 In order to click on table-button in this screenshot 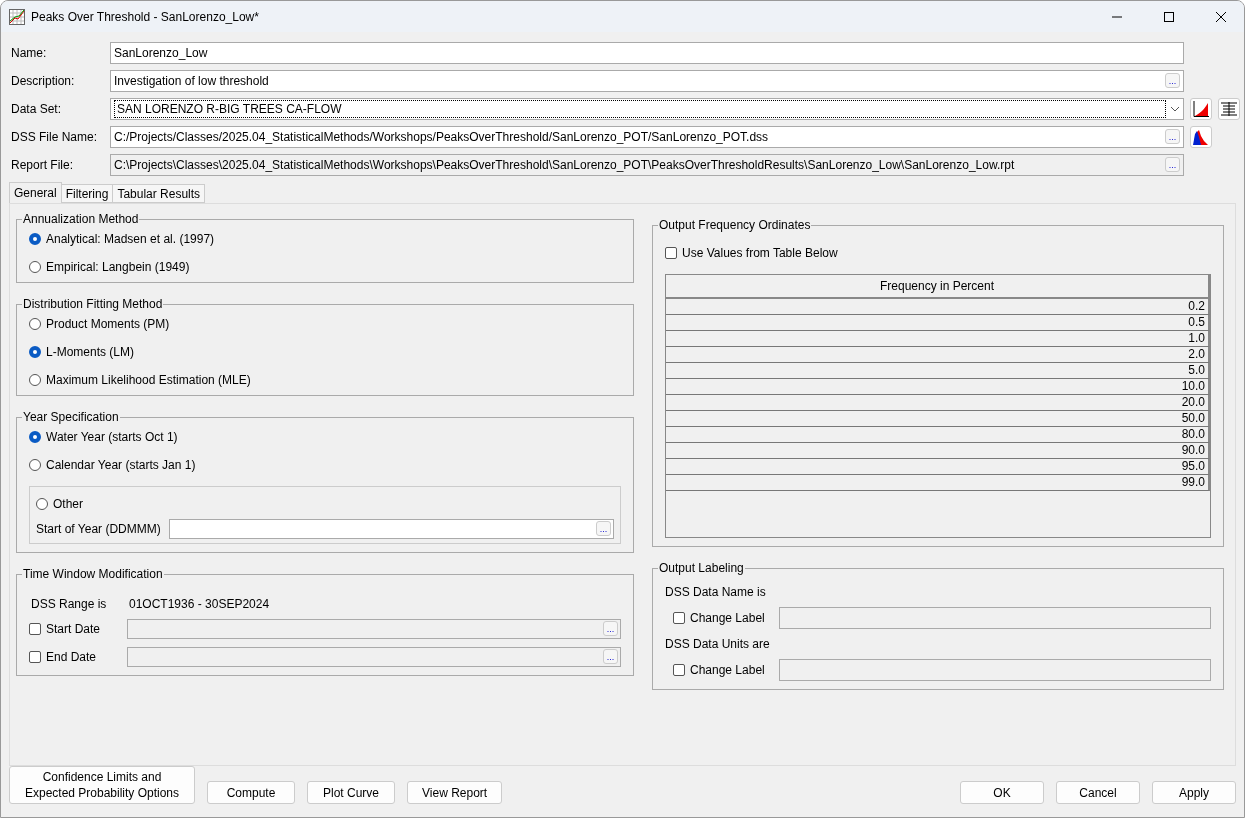, I will do `click(1229, 108)`.